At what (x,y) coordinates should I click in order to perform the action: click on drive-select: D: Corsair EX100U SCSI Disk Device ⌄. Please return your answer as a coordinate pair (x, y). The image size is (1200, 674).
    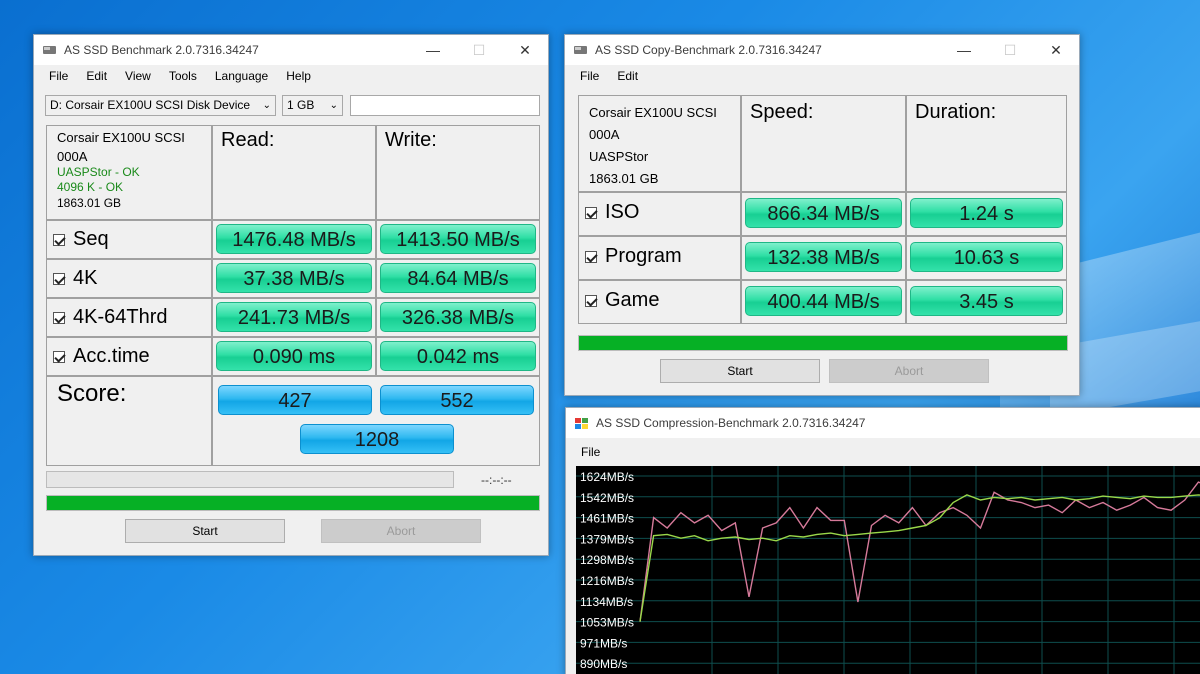
    Looking at the image, I should click on (160, 105).